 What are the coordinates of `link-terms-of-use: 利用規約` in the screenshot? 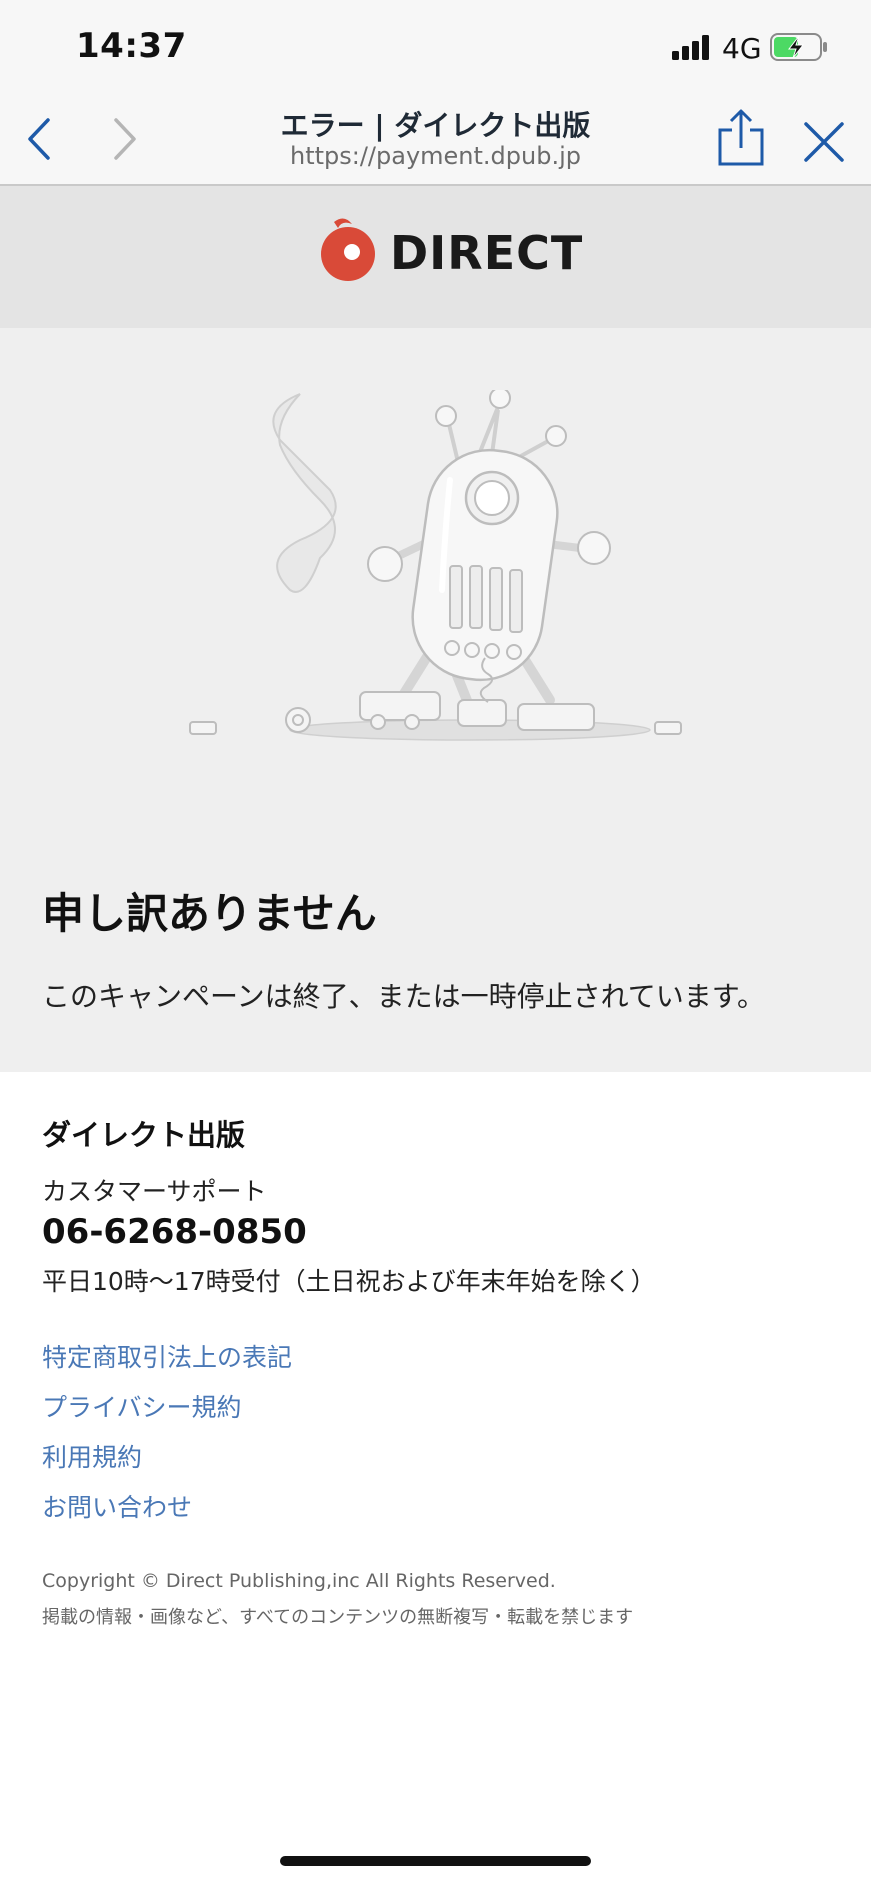 It's located at (92, 1456).